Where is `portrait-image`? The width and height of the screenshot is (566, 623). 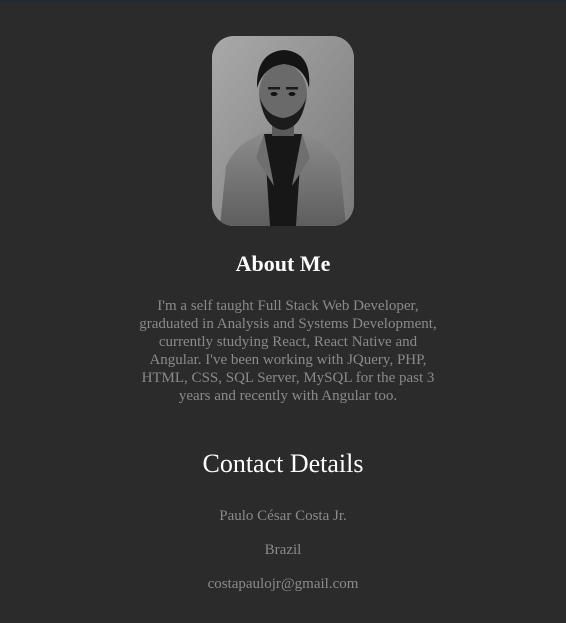 portrait-image is located at coordinates (283, 131).